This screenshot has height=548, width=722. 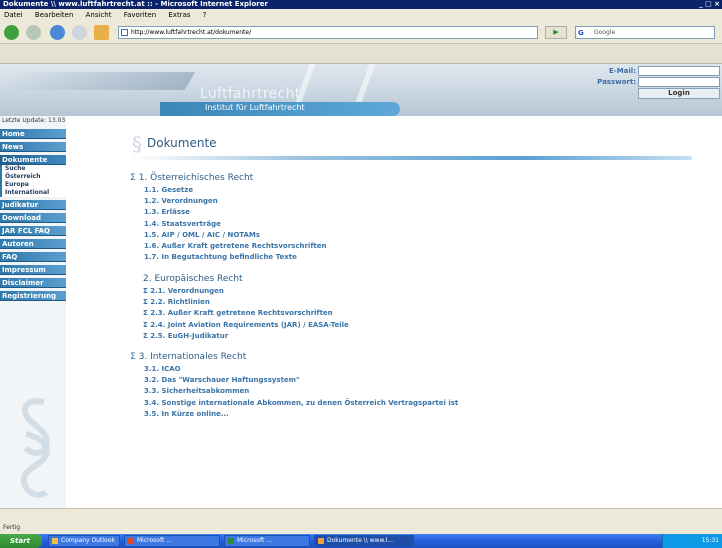 What do you see at coordinates (33, 205) in the screenshot?
I see `sidebar-item-judikatur: Judikatur` at bounding box center [33, 205].